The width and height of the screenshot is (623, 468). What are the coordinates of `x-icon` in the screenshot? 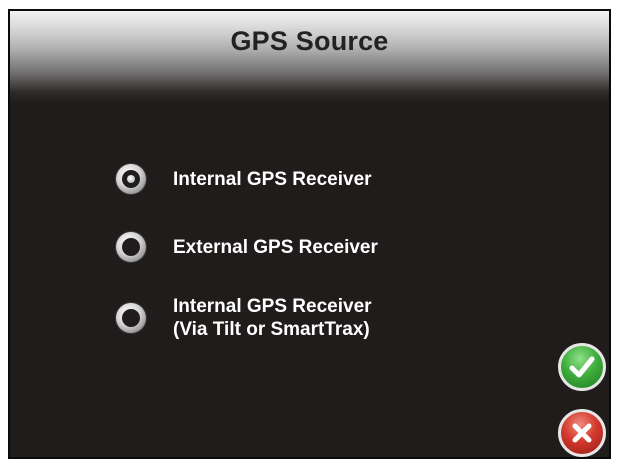 It's located at (582, 433).